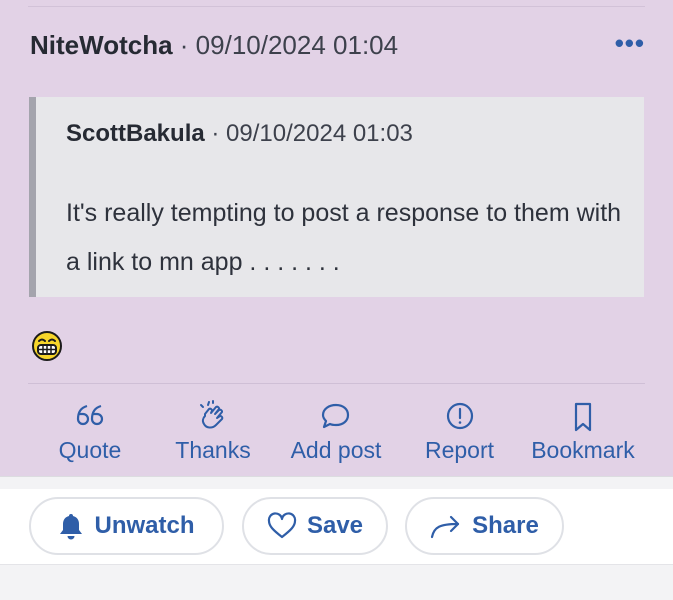 The image size is (673, 600). What do you see at coordinates (505, 525) in the screenshot?
I see `share-label: Share` at bounding box center [505, 525].